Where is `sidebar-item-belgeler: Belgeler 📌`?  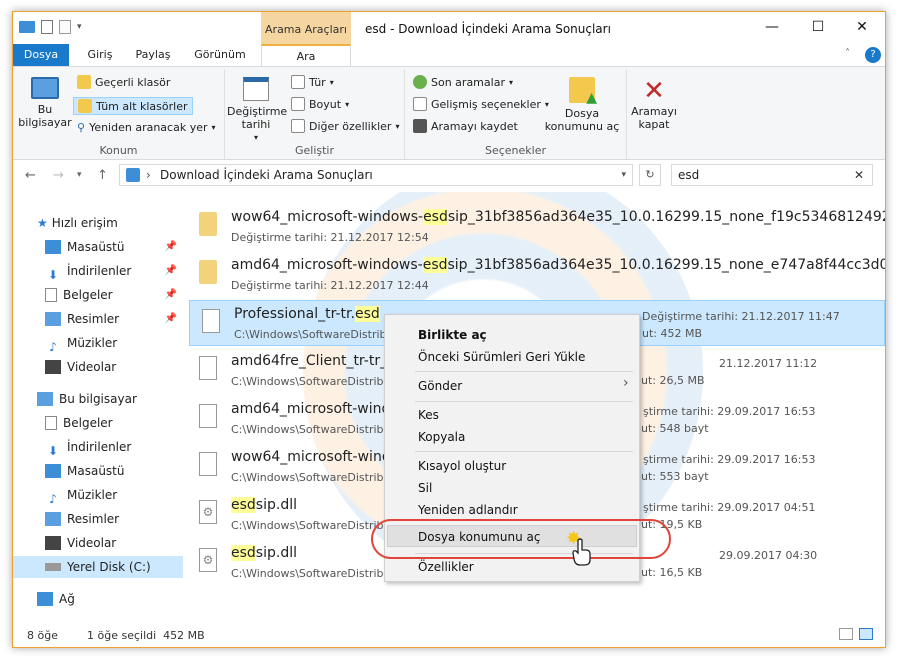 sidebar-item-belgeler: Belgeler 📌 is located at coordinates (98, 295).